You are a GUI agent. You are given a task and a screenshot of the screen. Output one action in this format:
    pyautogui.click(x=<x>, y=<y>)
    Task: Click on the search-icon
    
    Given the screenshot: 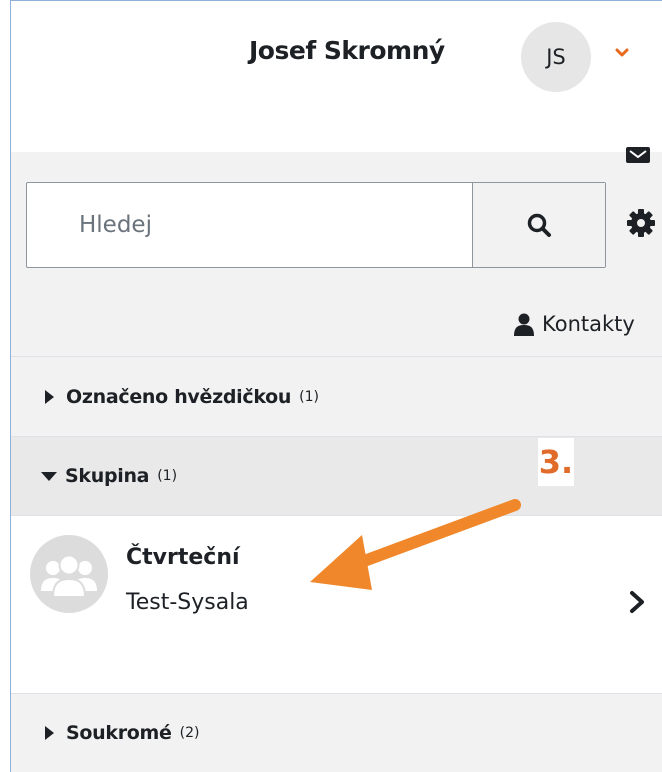 What is the action you would take?
    pyautogui.click(x=539, y=225)
    